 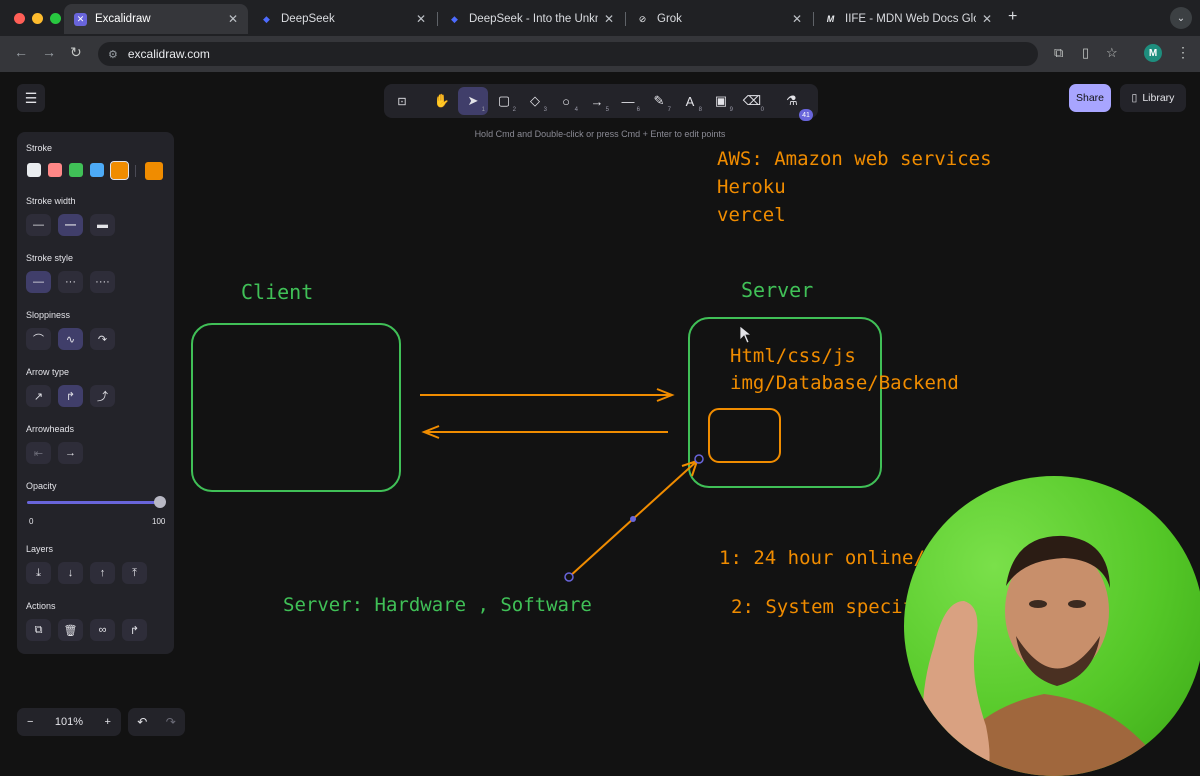 I want to click on back-icon: ←, so click(x=21, y=52).